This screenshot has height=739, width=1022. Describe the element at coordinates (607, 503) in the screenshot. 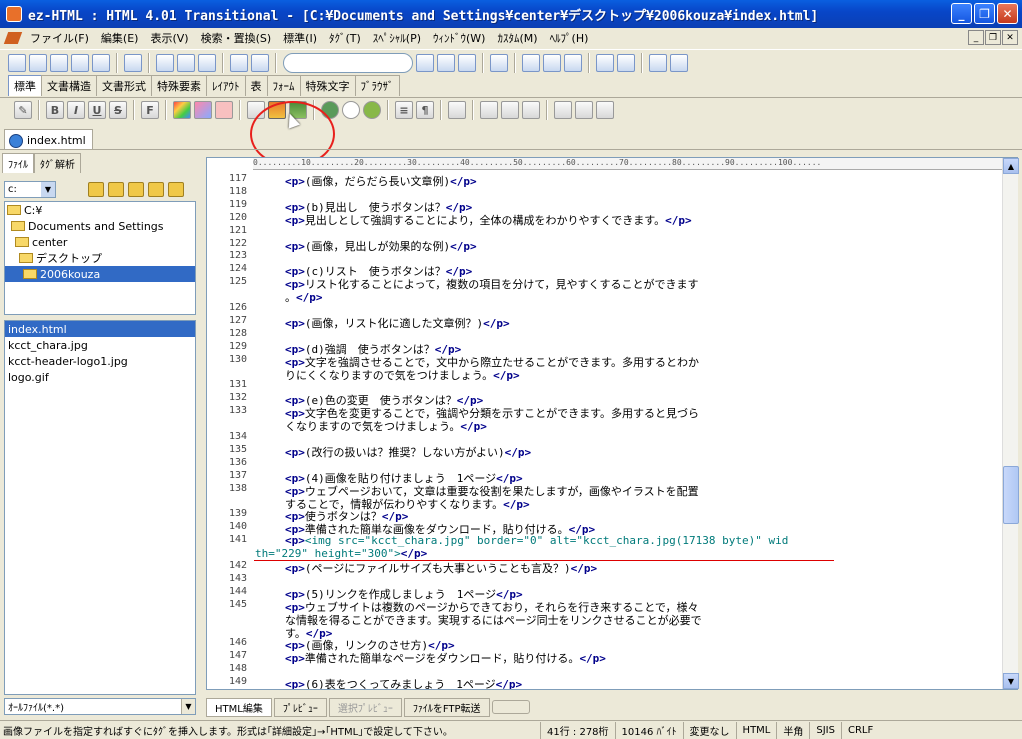

I see `code-line: することで，情報が伝わりやすくなります。</p>` at that location.